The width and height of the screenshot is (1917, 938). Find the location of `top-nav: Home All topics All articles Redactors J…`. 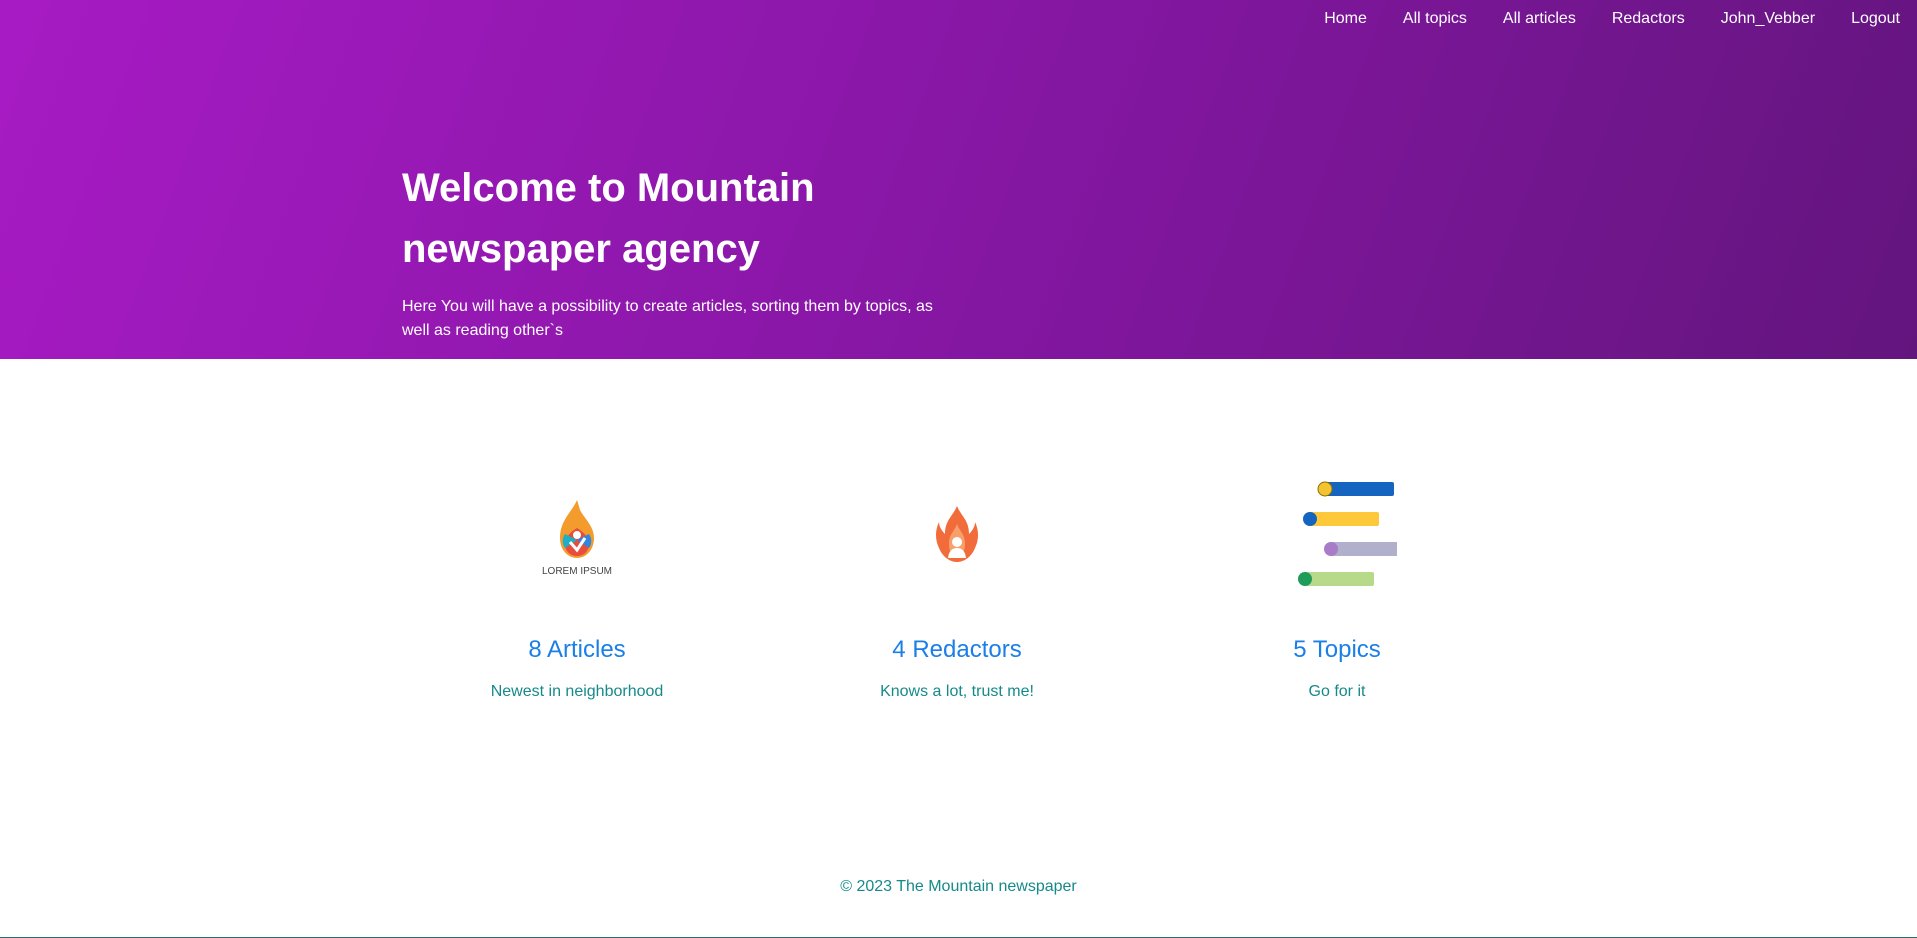

top-nav: Home All topics All articles Redactors J… is located at coordinates (1594, 19).